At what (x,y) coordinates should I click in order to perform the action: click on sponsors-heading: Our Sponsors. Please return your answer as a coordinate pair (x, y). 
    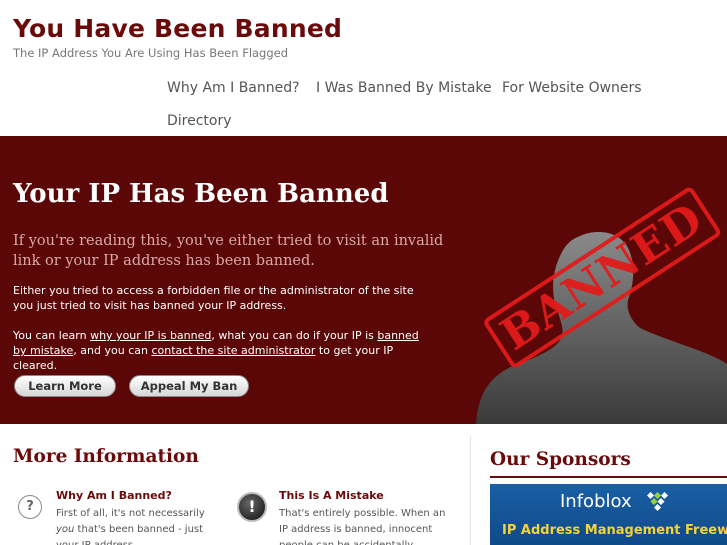
    Looking at the image, I should click on (560, 459).